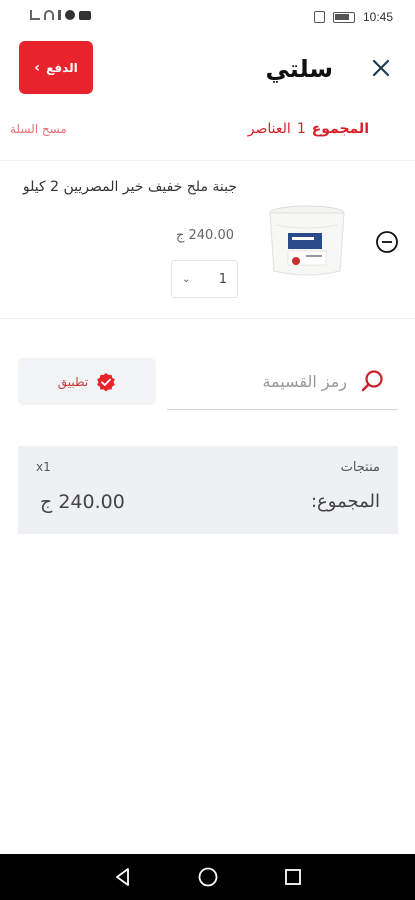  I want to click on nfc-icon, so click(319, 17).